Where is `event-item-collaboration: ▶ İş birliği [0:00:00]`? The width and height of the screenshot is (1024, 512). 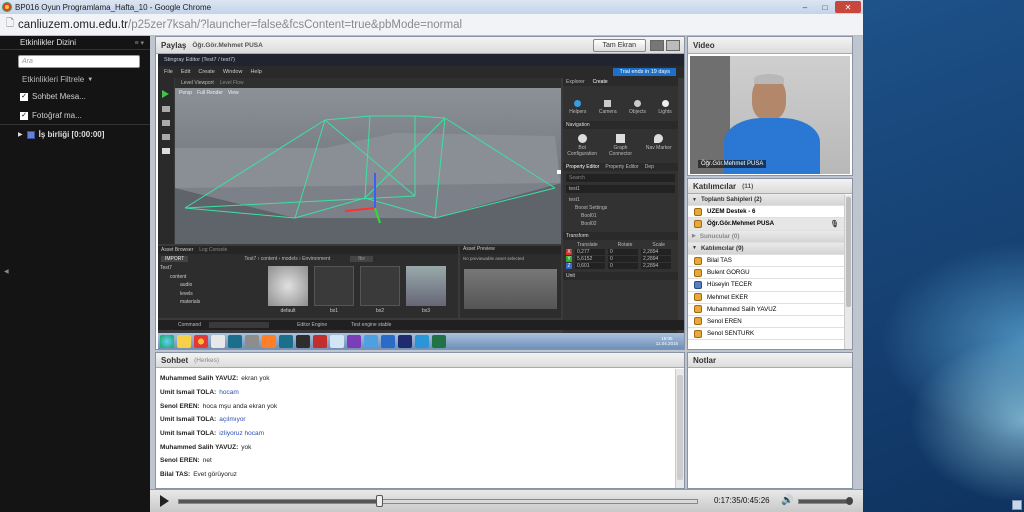 event-item-collaboration: ▶ İş birliği [0:00:00] is located at coordinates (61, 134).